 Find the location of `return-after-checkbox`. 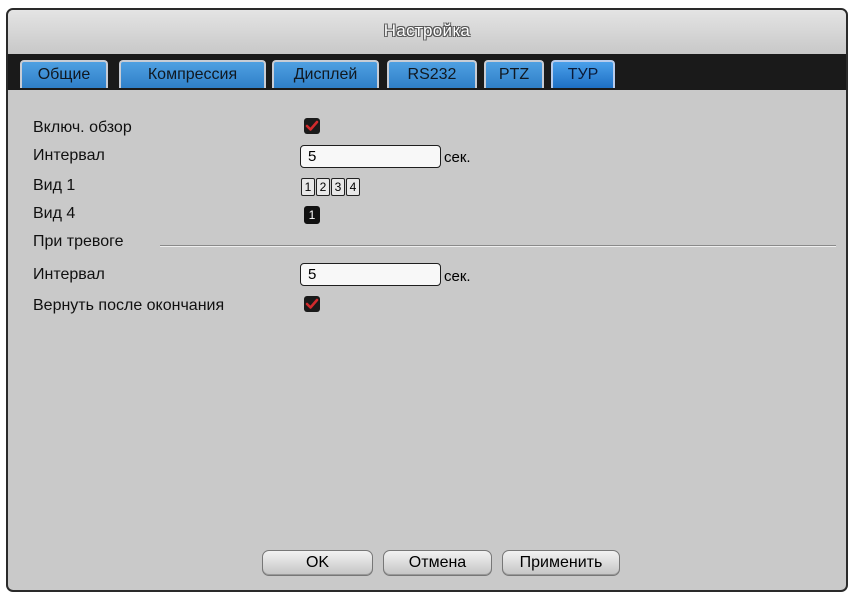

return-after-checkbox is located at coordinates (312, 304).